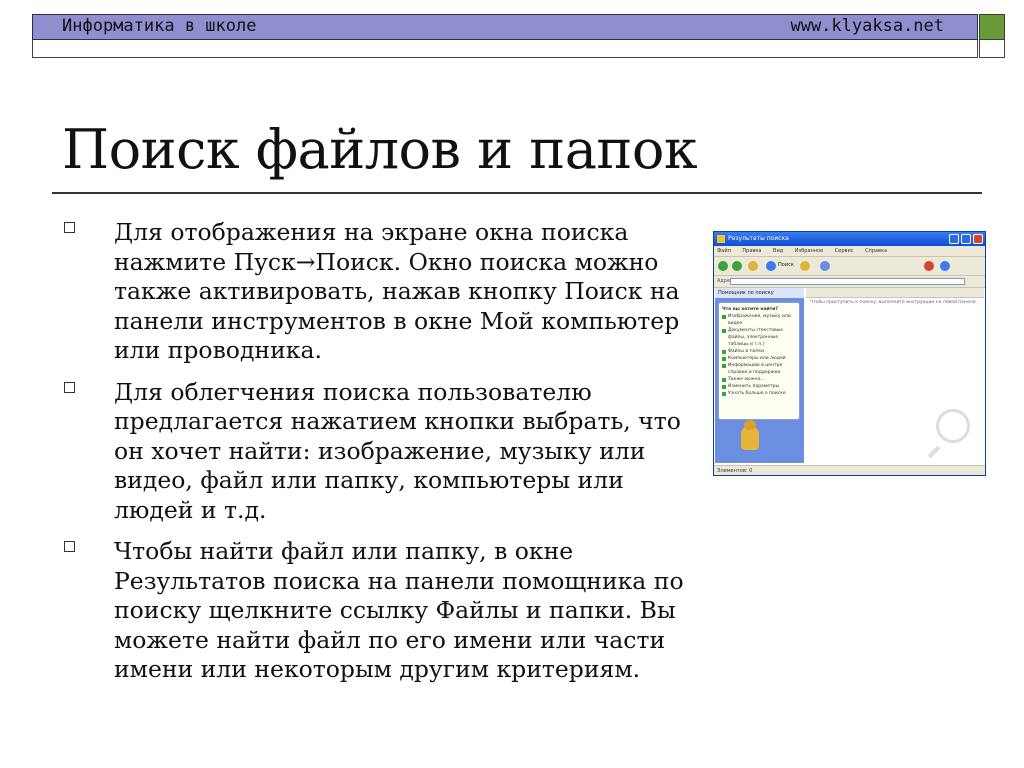 Image resolution: width=1024 pixels, height=768 pixels. I want to click on search-button-label: Поиск, so click(786, 265).